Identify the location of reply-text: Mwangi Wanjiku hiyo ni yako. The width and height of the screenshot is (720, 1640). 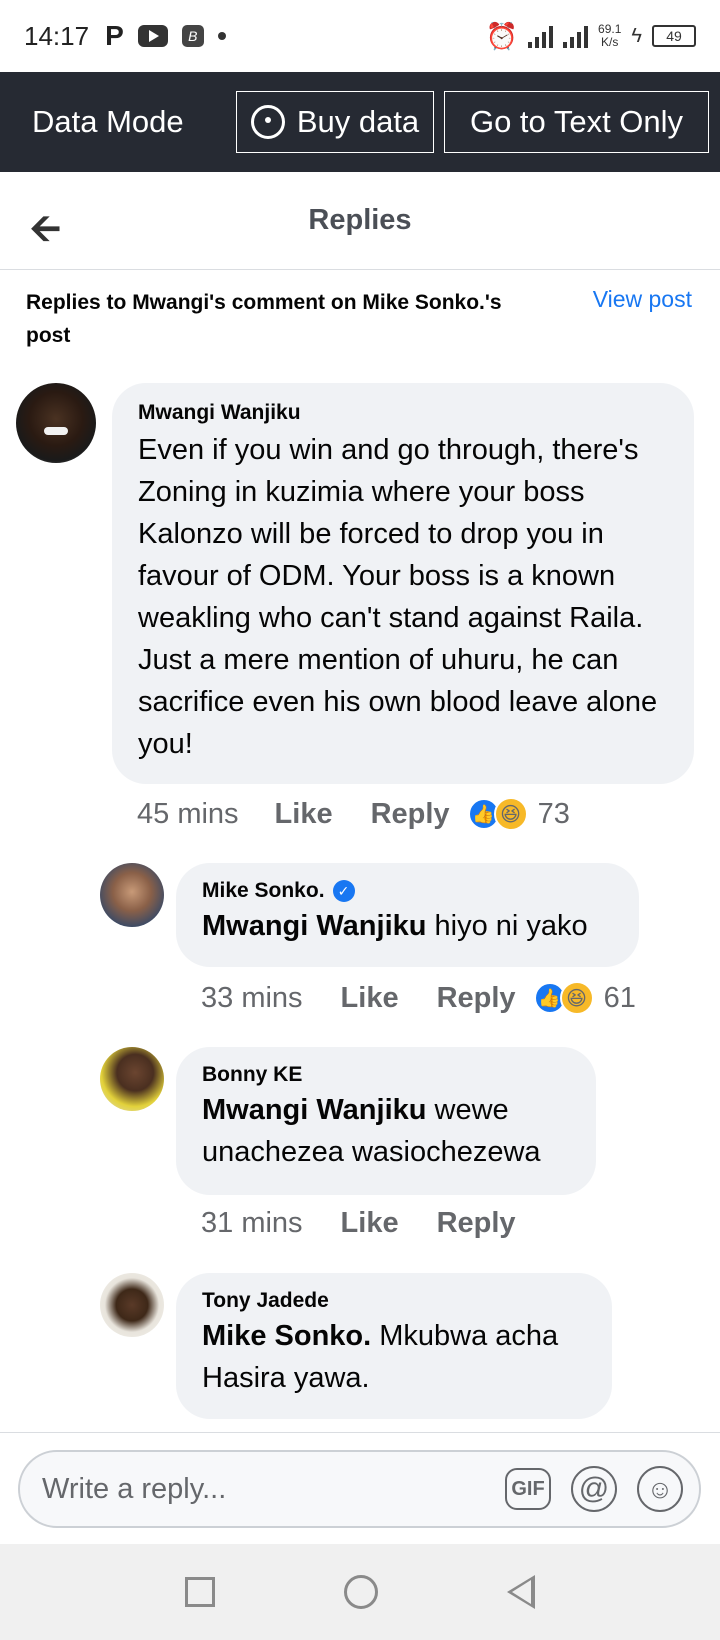
(407, 926).